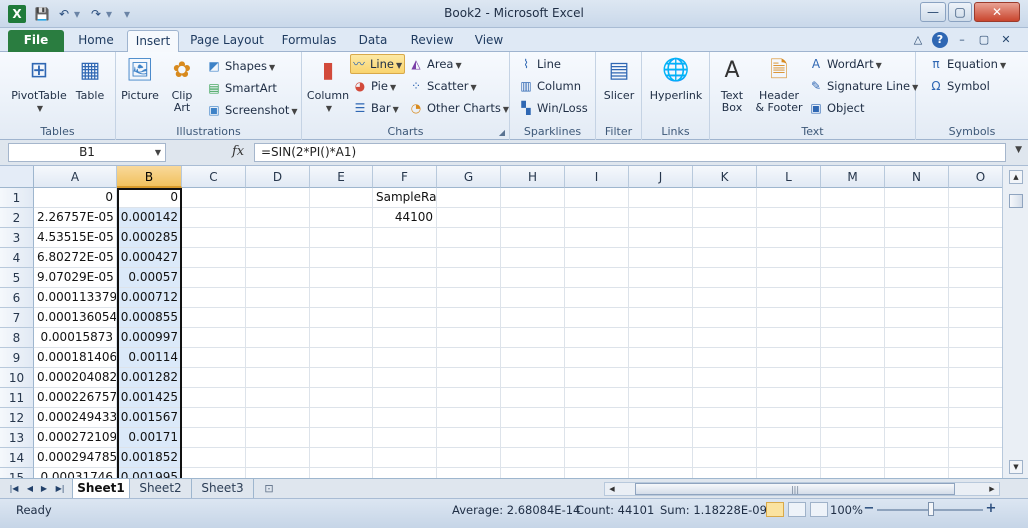 The image size is (1028, 528). I want to click on cell-n8, so click(917, 338).